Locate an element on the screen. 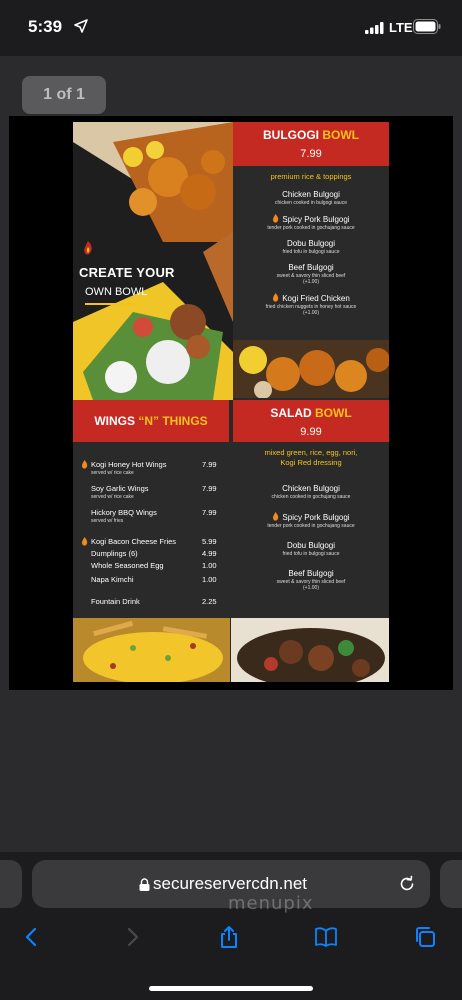  item-price: 1.00 is located at coordinates (209, 579).